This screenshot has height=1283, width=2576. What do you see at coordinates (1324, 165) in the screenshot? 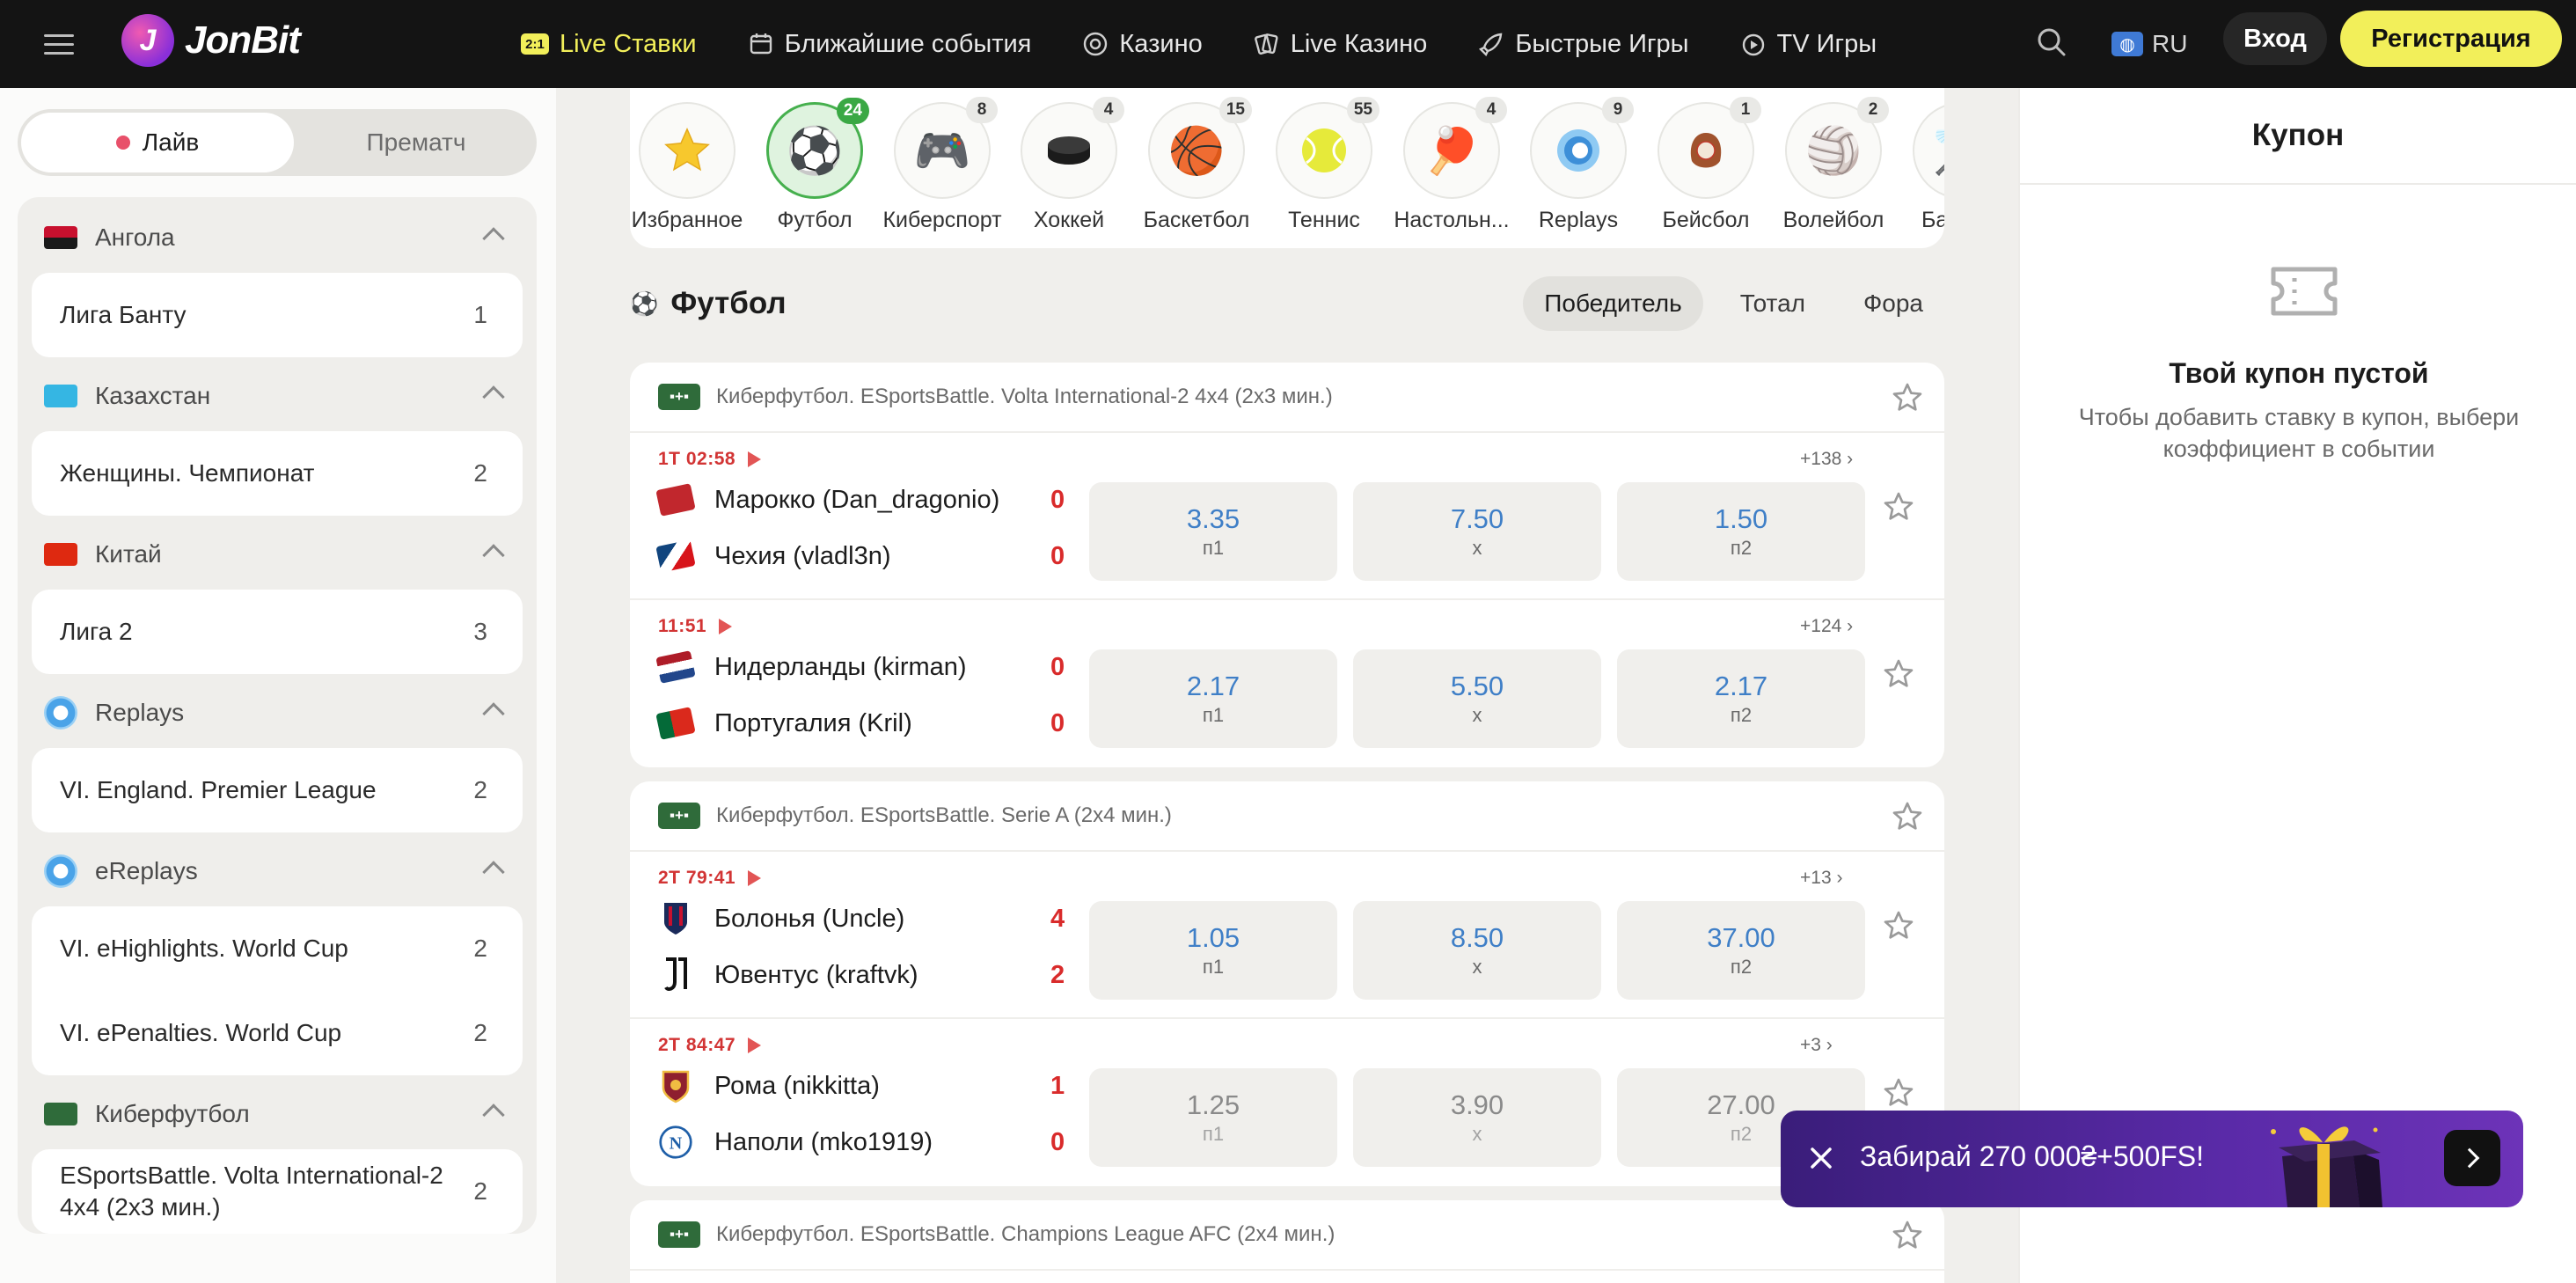
I see `sport-tennis: 55 Теннис` at bounding box center [1324, 165].